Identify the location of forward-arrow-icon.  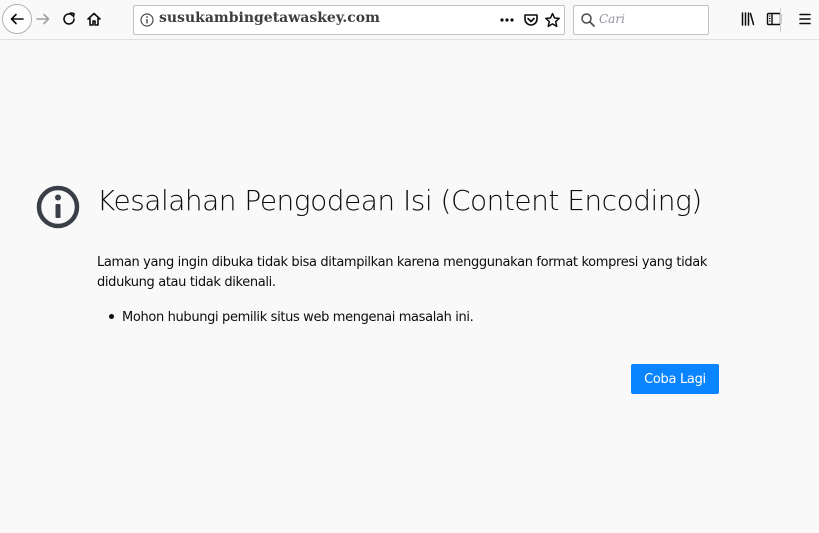
(43, 19).